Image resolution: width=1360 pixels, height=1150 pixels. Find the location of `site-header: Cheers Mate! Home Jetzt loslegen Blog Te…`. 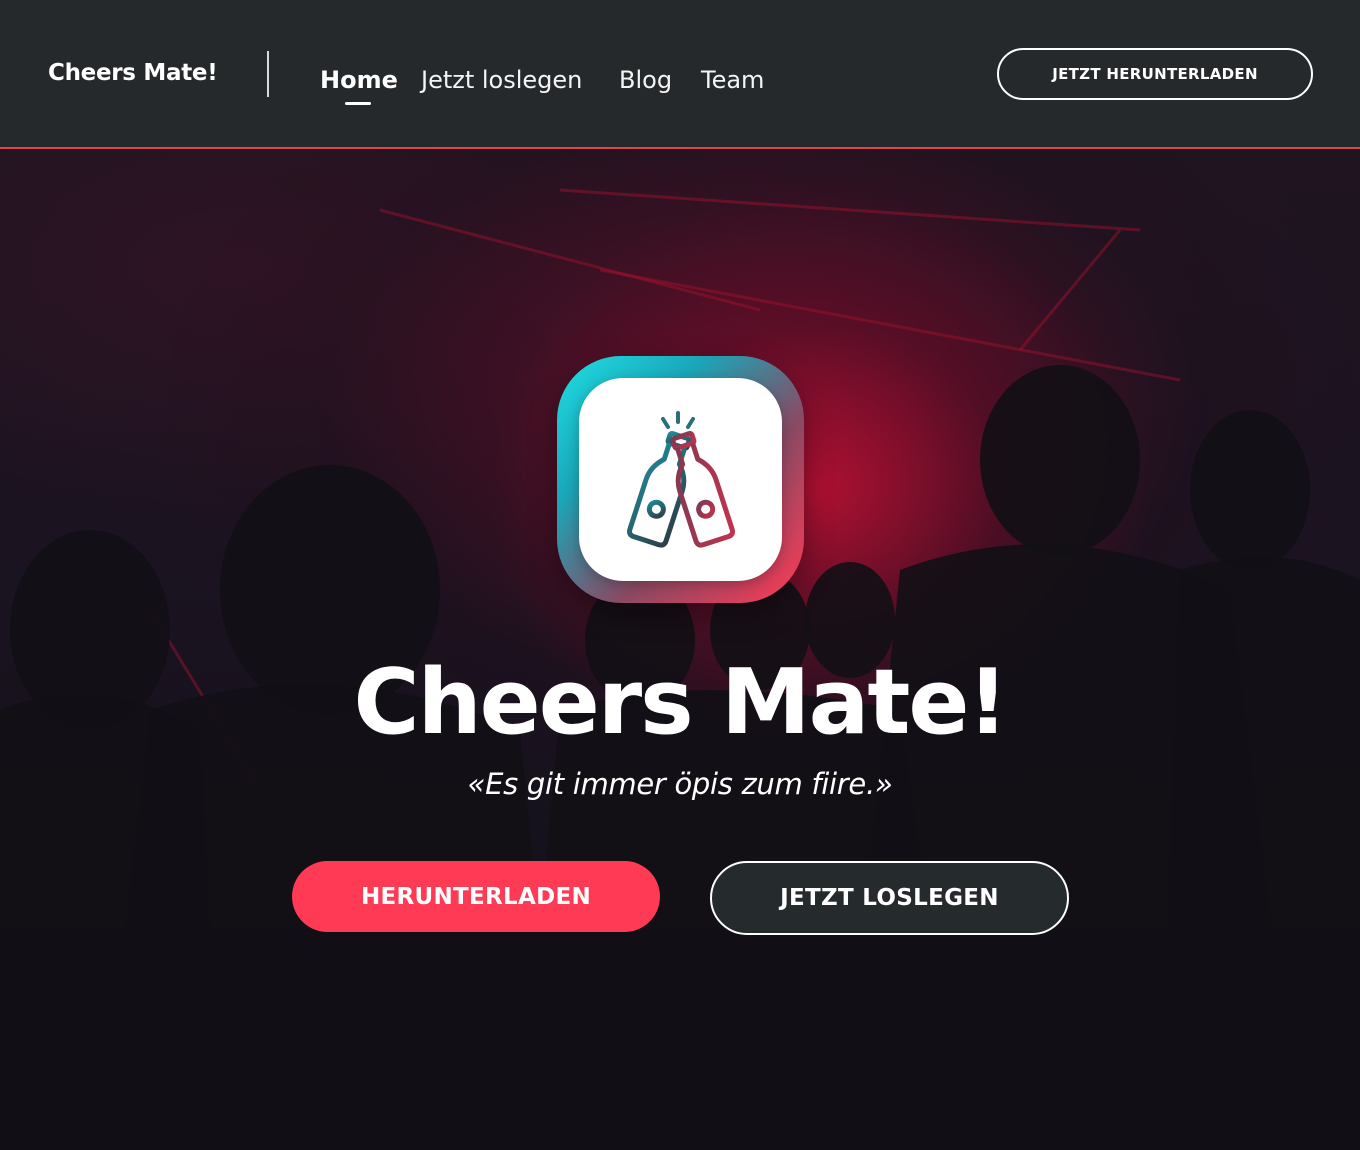

site-header: Cheers Mate! Home Jetzt loslegen Blog Te… is located at coordinates (680, 74).